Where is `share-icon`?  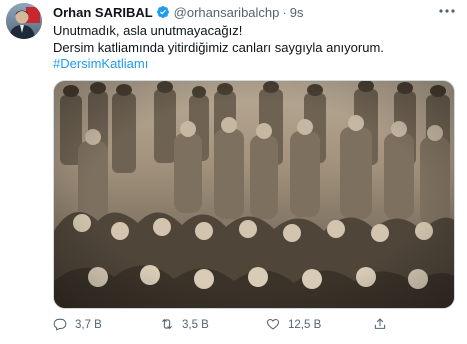 share-icon is located at coordinates (380, 325).